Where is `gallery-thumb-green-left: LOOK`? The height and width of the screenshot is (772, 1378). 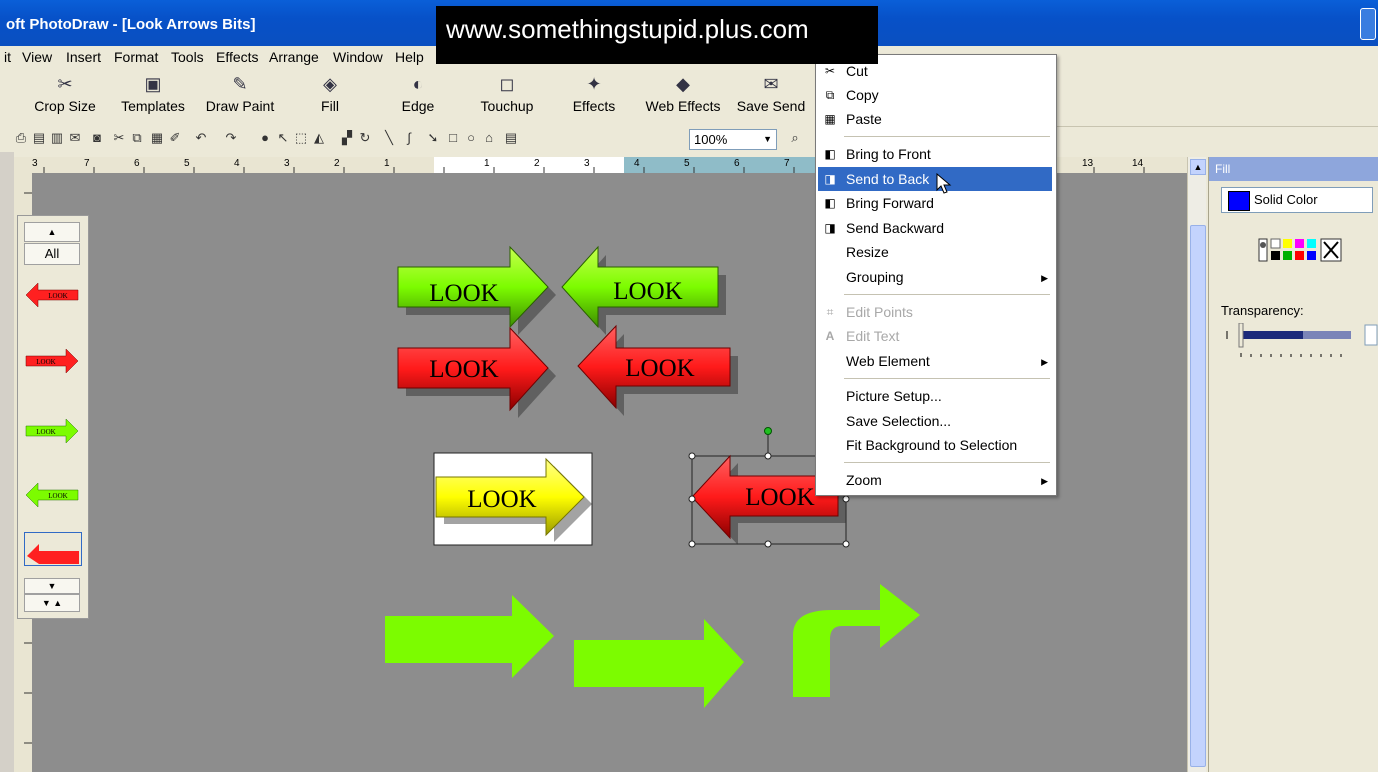
gallery-thumb-green-left: LOOK is located at coordinates (52, 495).